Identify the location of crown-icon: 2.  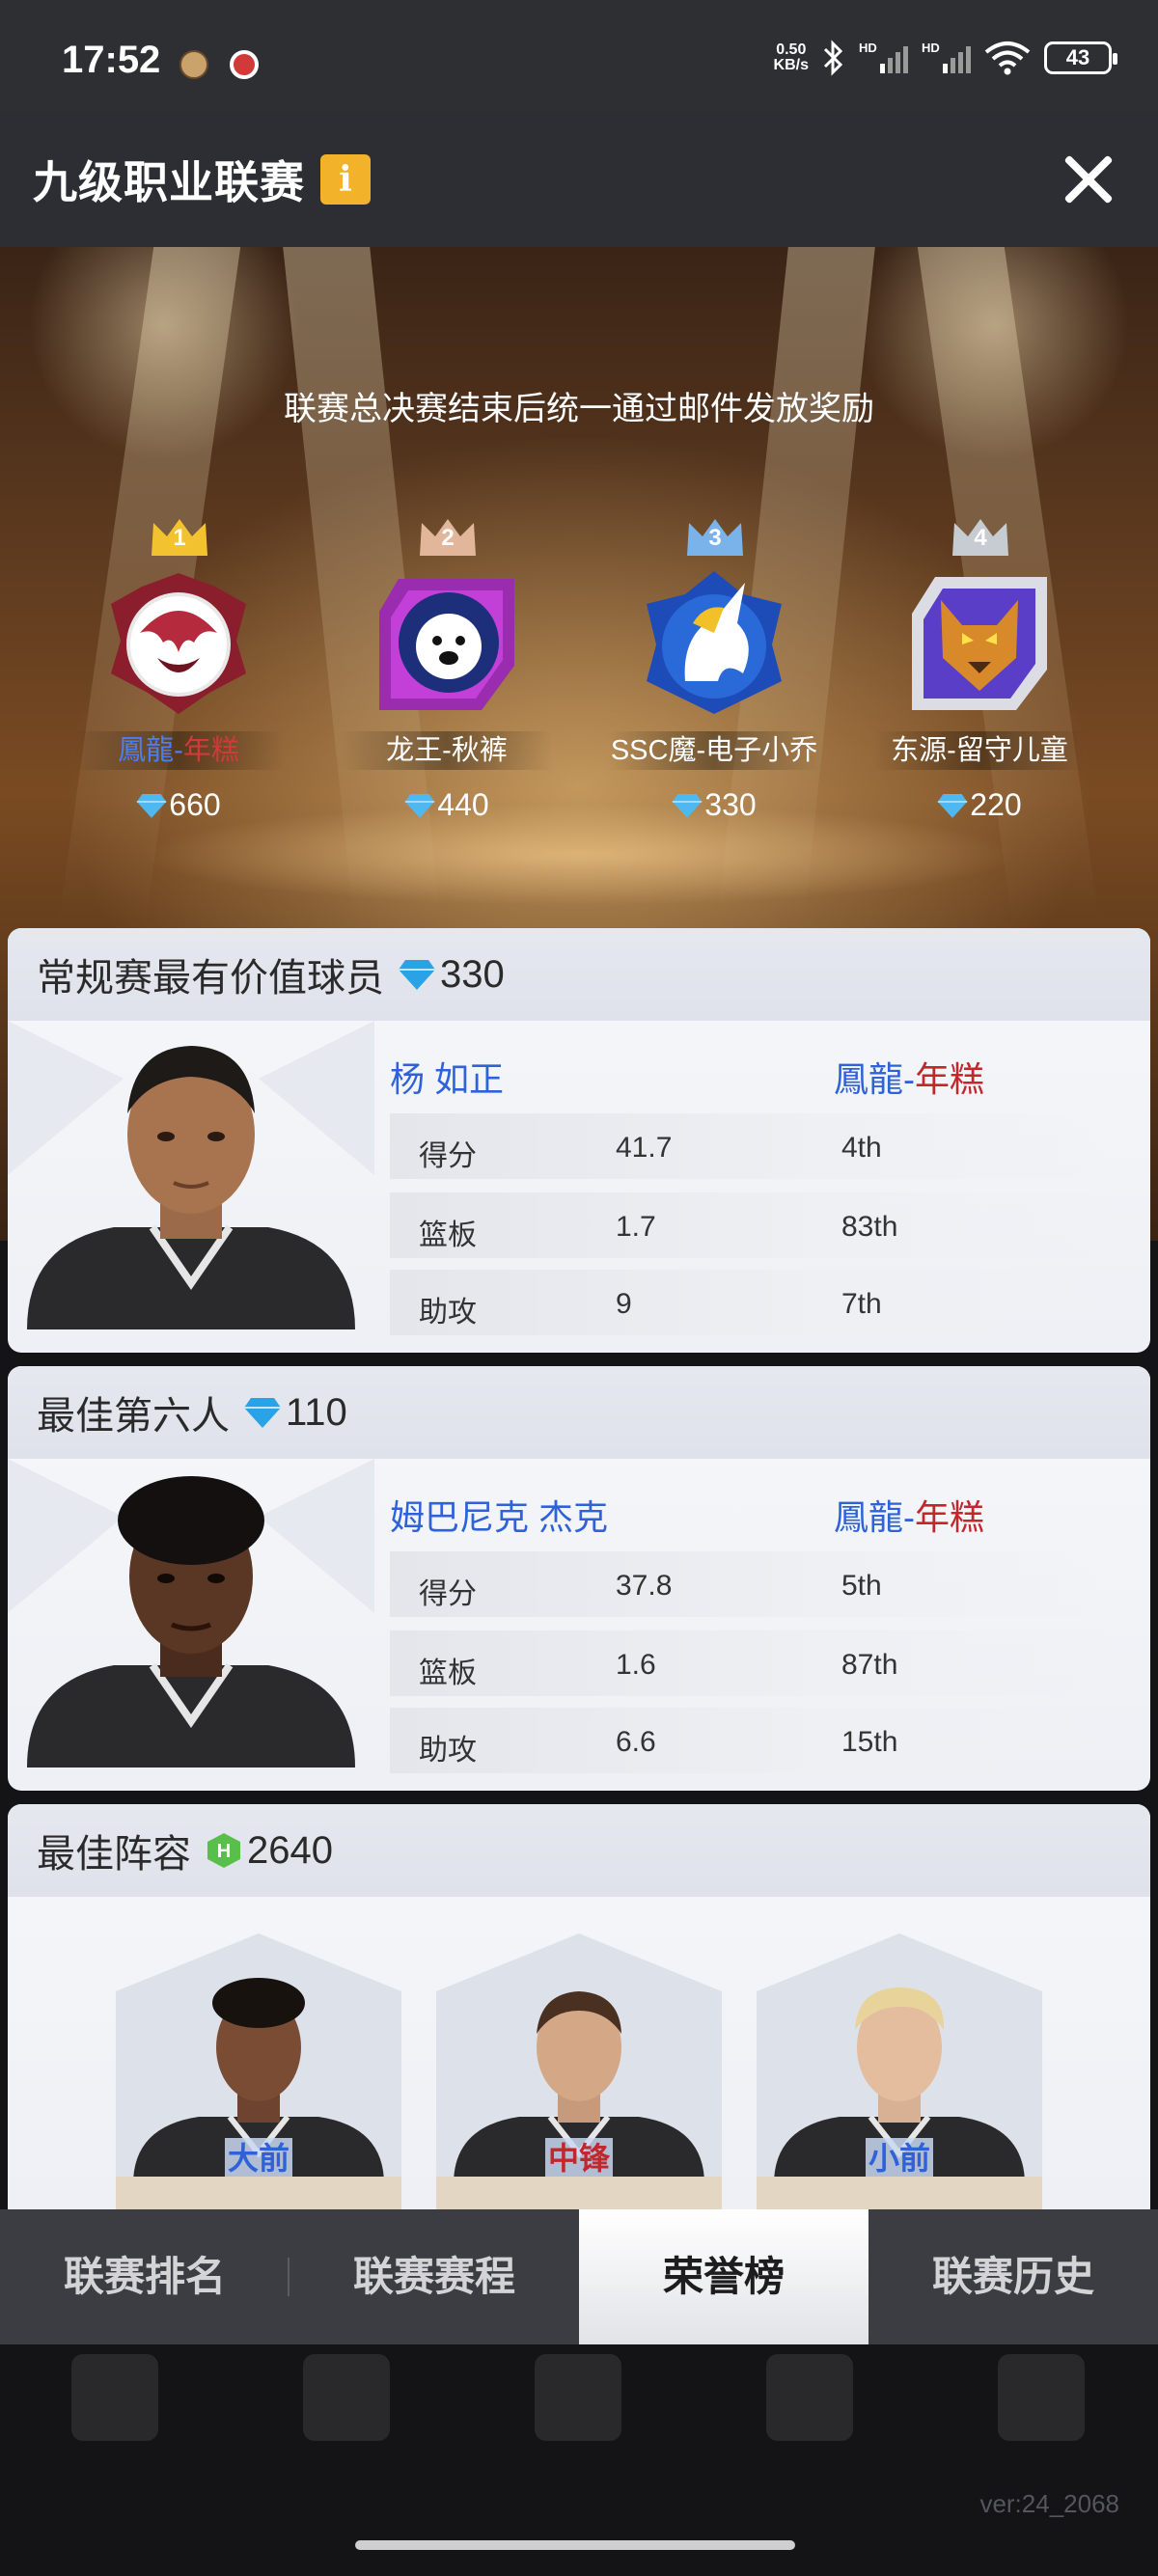
(448, 538).